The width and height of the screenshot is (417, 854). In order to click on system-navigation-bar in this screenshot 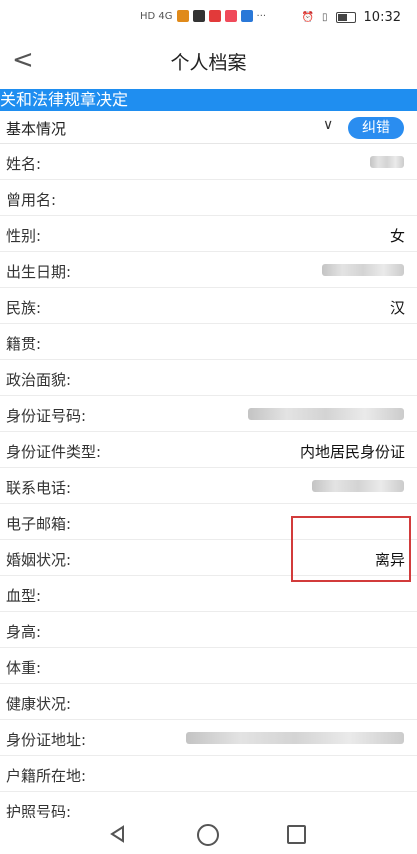, I will do `click(208, 836)`.